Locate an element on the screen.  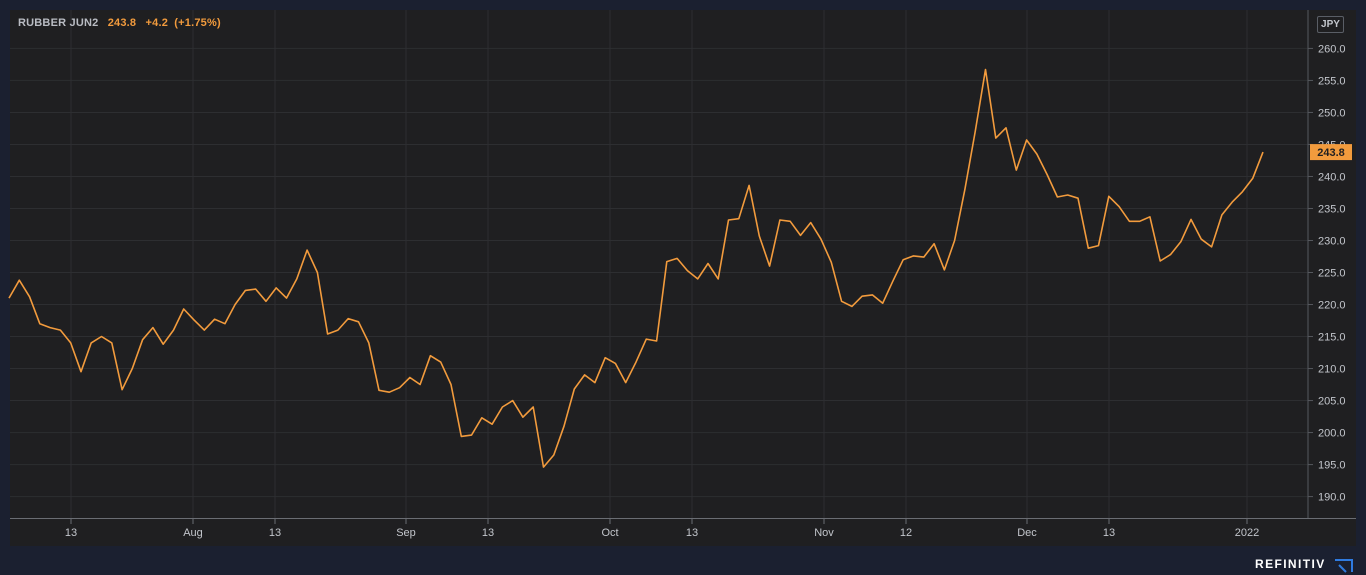
y-tick-label: 210.0 is located at coordinates (1332, 370).